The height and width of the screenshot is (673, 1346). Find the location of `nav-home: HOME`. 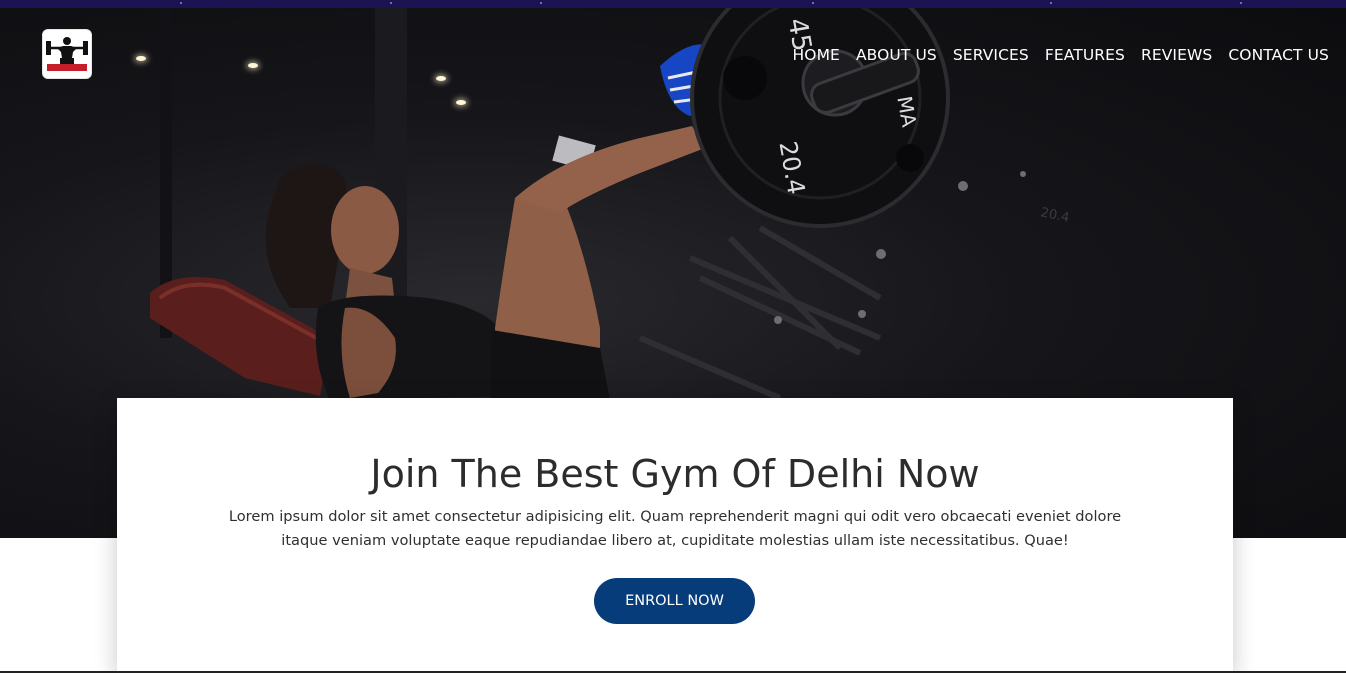

nav-home: HOME is located at coordinates (816, 55).